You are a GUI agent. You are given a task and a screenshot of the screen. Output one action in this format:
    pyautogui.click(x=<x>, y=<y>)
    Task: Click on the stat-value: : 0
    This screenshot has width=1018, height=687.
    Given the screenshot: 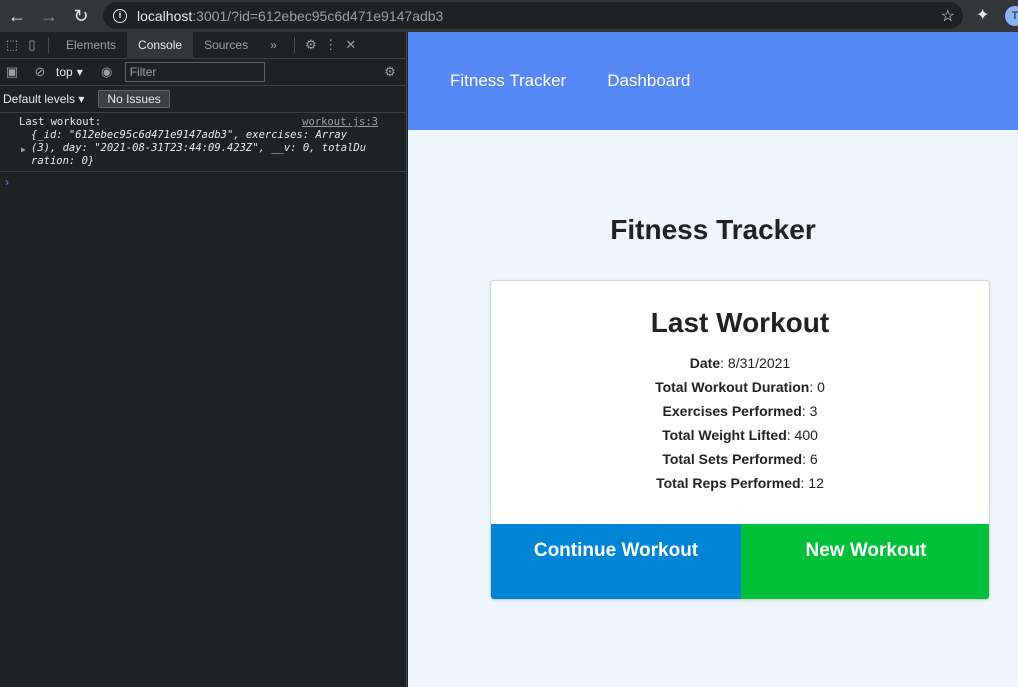 What is the action you would take?
    pyautogui.click(x=817, y=387)
    